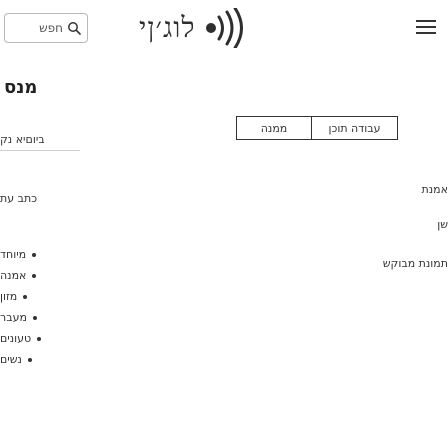 The image size is (448, 448). Describe the element at coordinates (225, 28) in the screenshot. I see `sound-waves-icon` at that location.